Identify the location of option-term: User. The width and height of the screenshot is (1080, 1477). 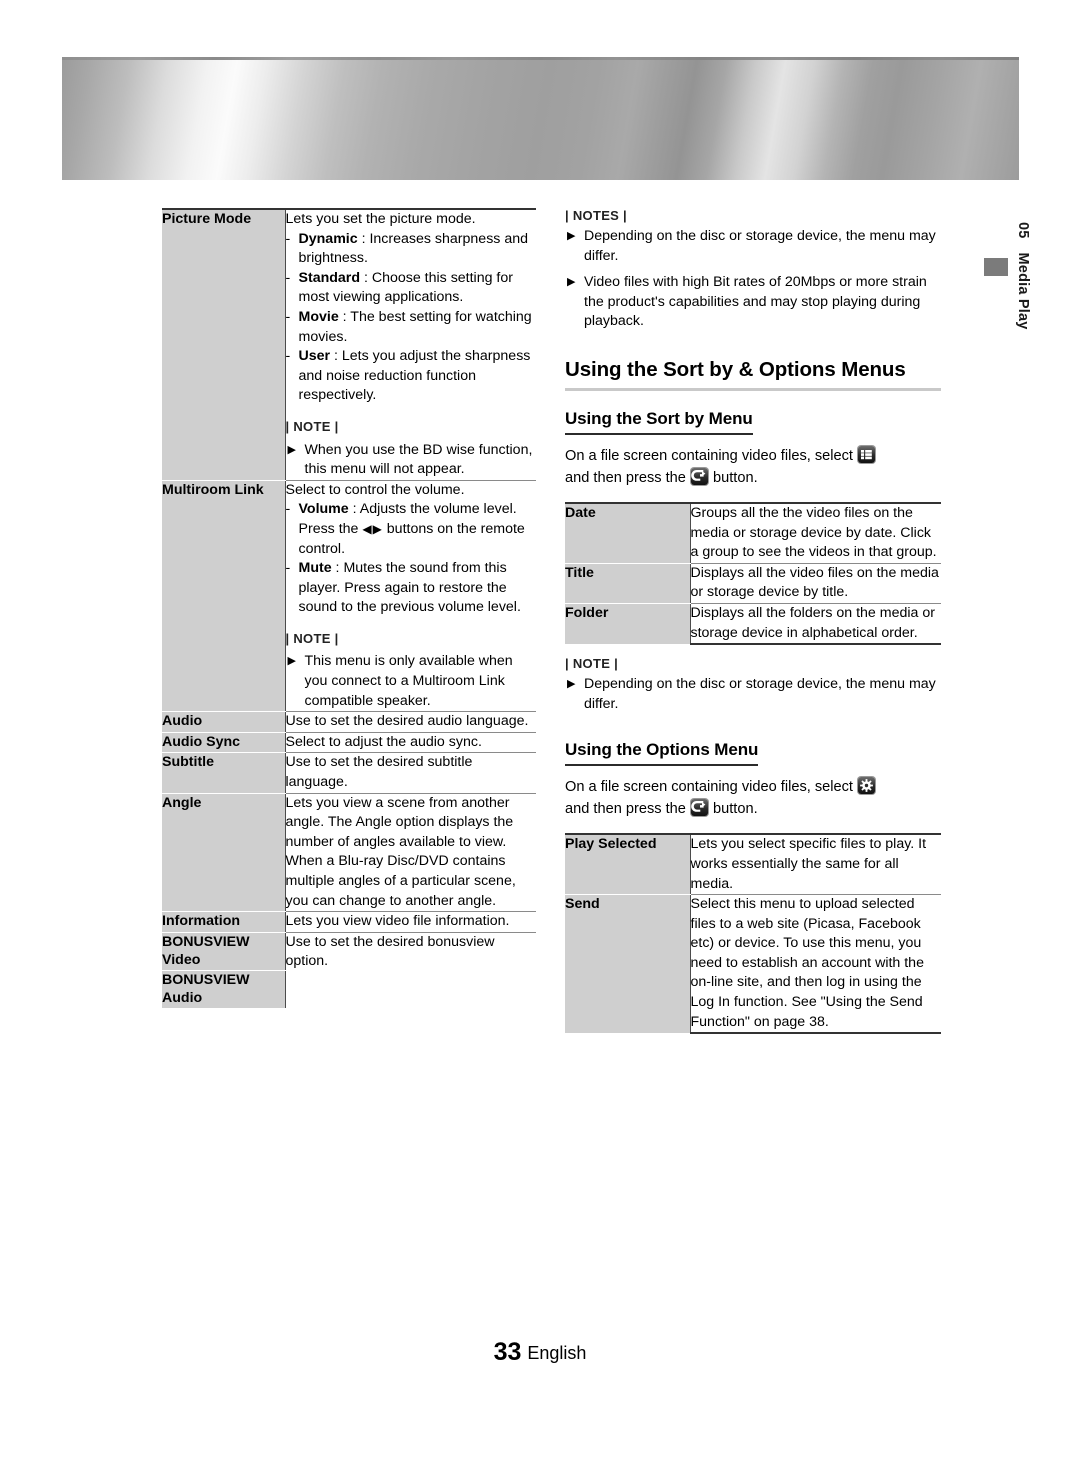
(314, 356).